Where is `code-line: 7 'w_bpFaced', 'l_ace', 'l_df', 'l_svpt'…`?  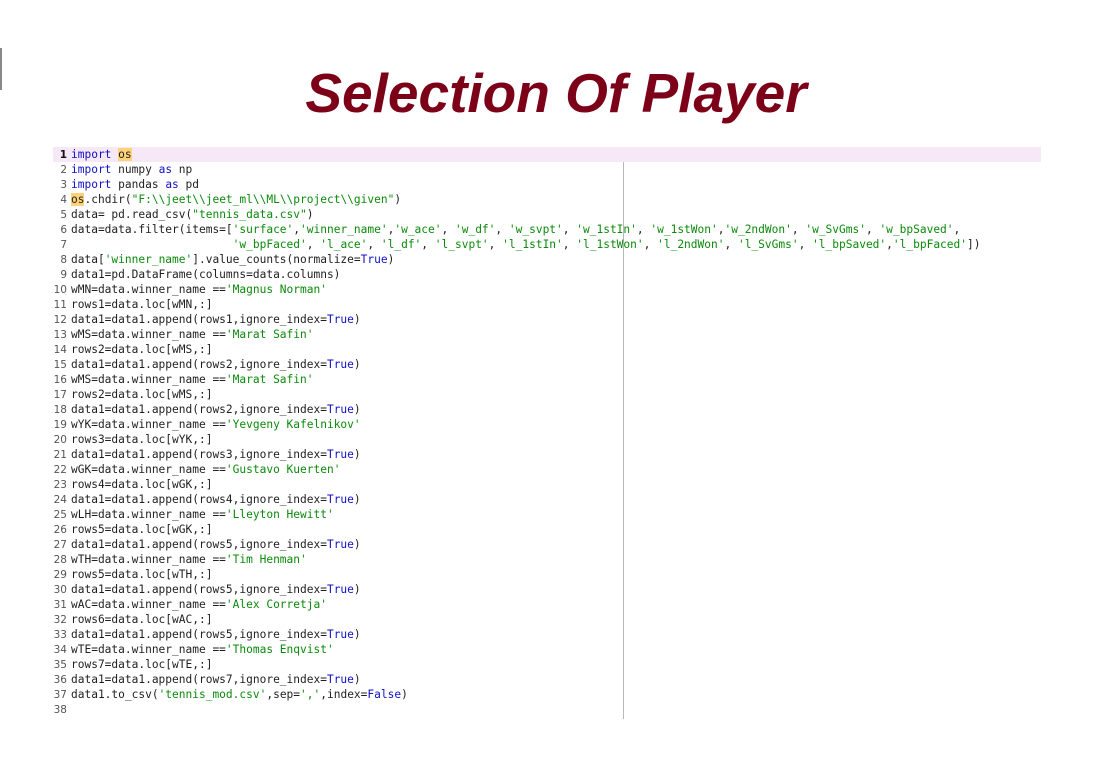
code-line: 7 'w_bpFaced', 'l_ace', 'l_df', 'l_svpt'… is located at coordinates (547, 244).